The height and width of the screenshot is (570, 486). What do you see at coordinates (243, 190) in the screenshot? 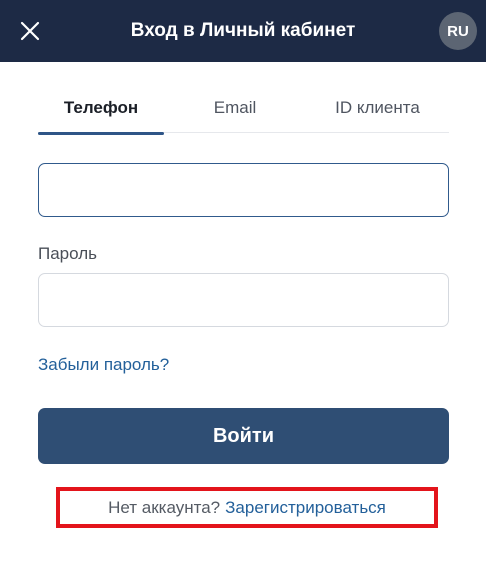
I see `phone-input` at bounding box center [243, 190].